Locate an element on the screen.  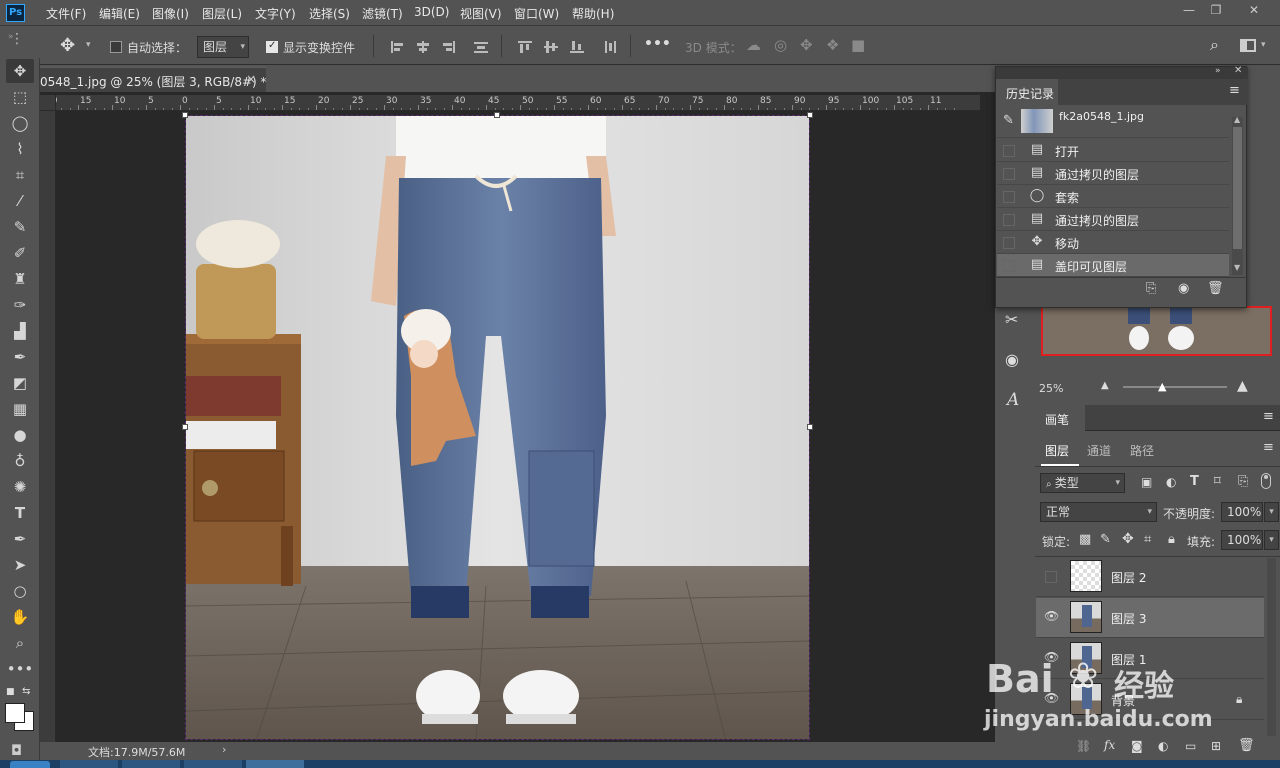
move-tool-icon: ✥ is located at coordinates (20, 71).